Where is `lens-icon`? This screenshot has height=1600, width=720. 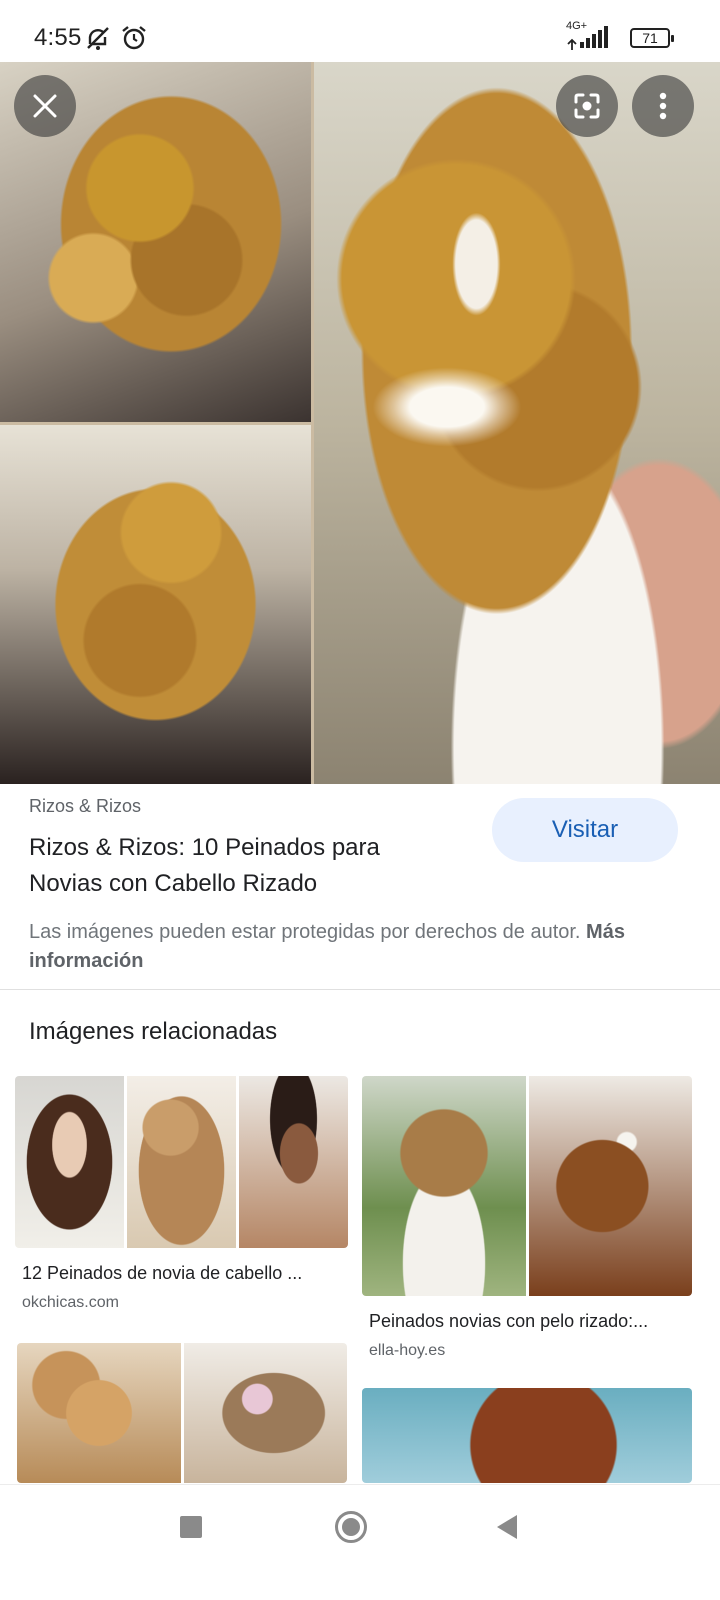
lens-icon is located at coordinates (587, 106).